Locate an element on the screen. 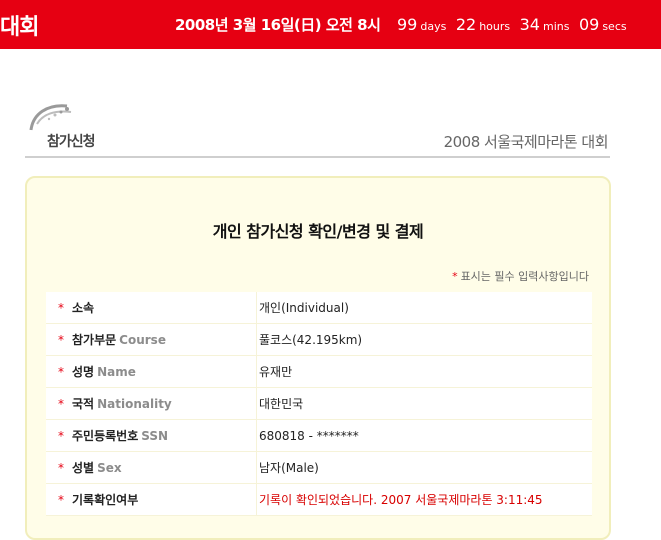  required-field-note: * 표시는 필수 입력사항입니다 is located at coordinates (520, 276).